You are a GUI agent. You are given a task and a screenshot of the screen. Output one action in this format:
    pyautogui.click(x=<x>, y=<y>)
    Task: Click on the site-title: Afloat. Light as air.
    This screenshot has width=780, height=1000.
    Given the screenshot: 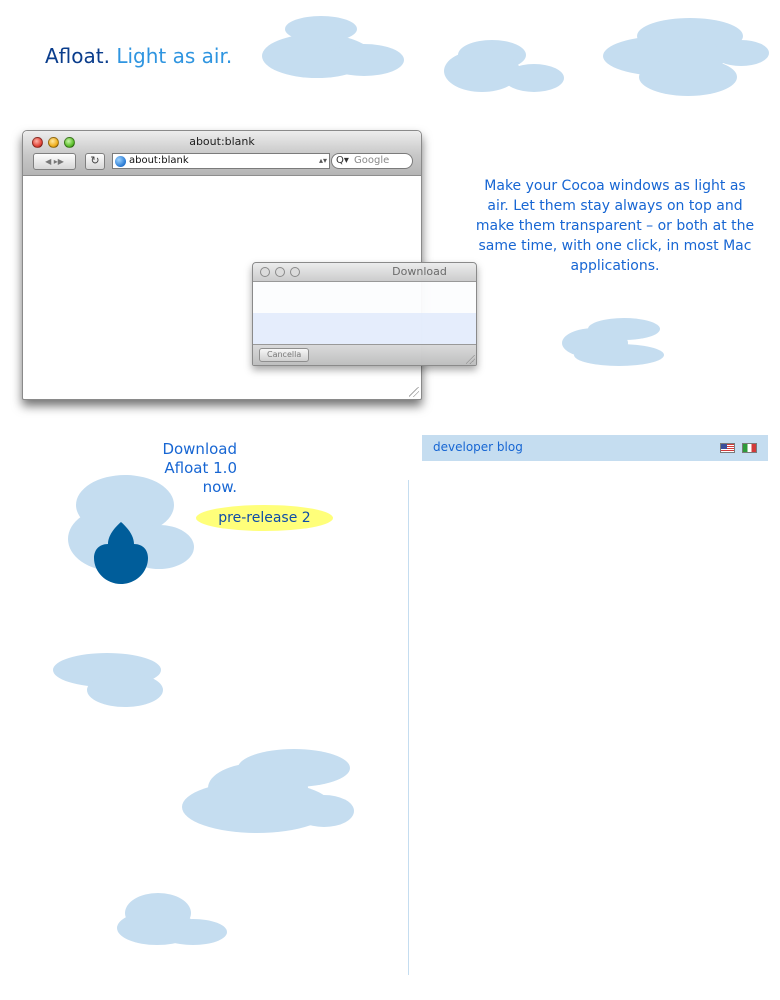 What is the action you would take?
    pyautogui.click(x=138, y=56)
    